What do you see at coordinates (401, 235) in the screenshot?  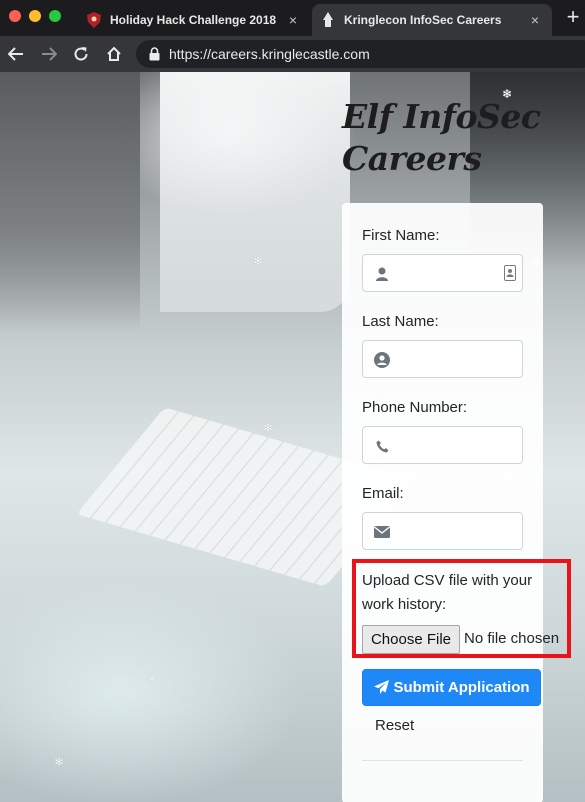 I see `first-name-label: First Name:` at bounding box center [401, 235].